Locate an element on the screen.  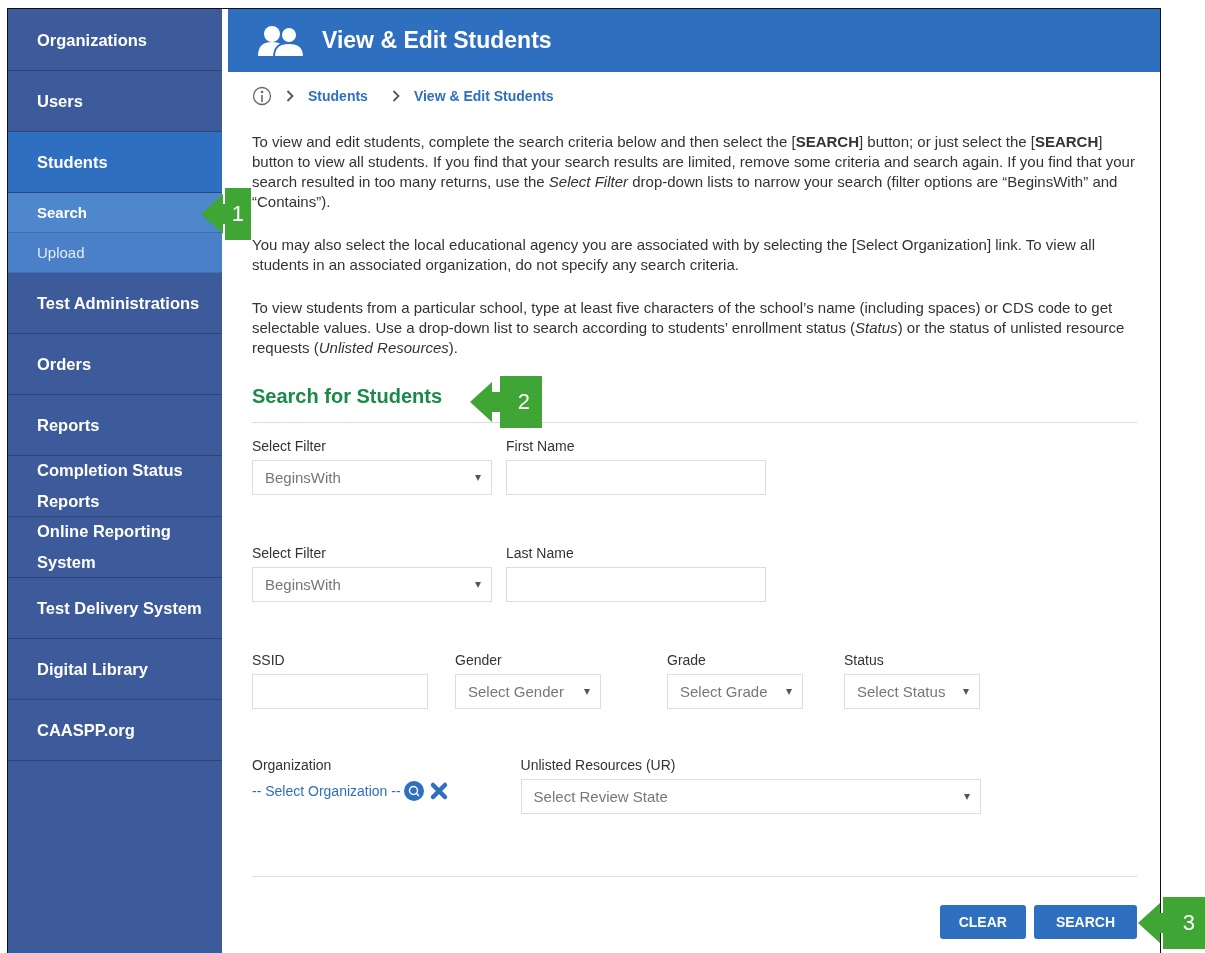
field-label: Organization is located at coordinates (292, 765).